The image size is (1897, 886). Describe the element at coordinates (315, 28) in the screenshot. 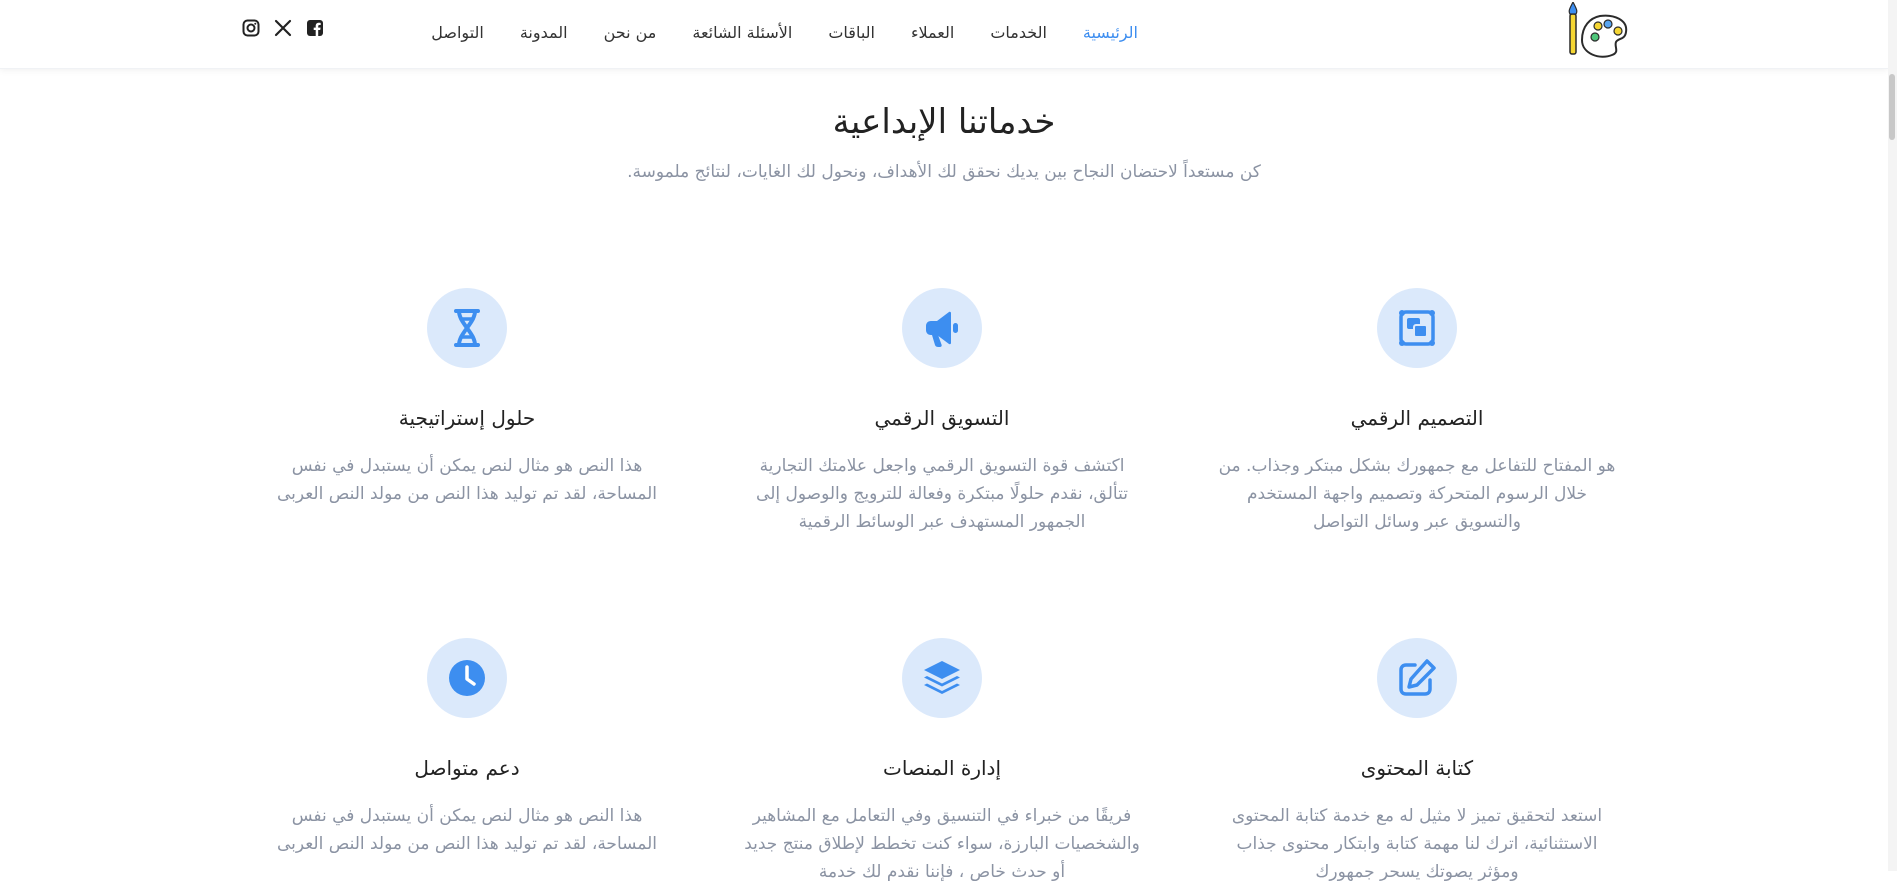

I see `facebook-icon` at that location.